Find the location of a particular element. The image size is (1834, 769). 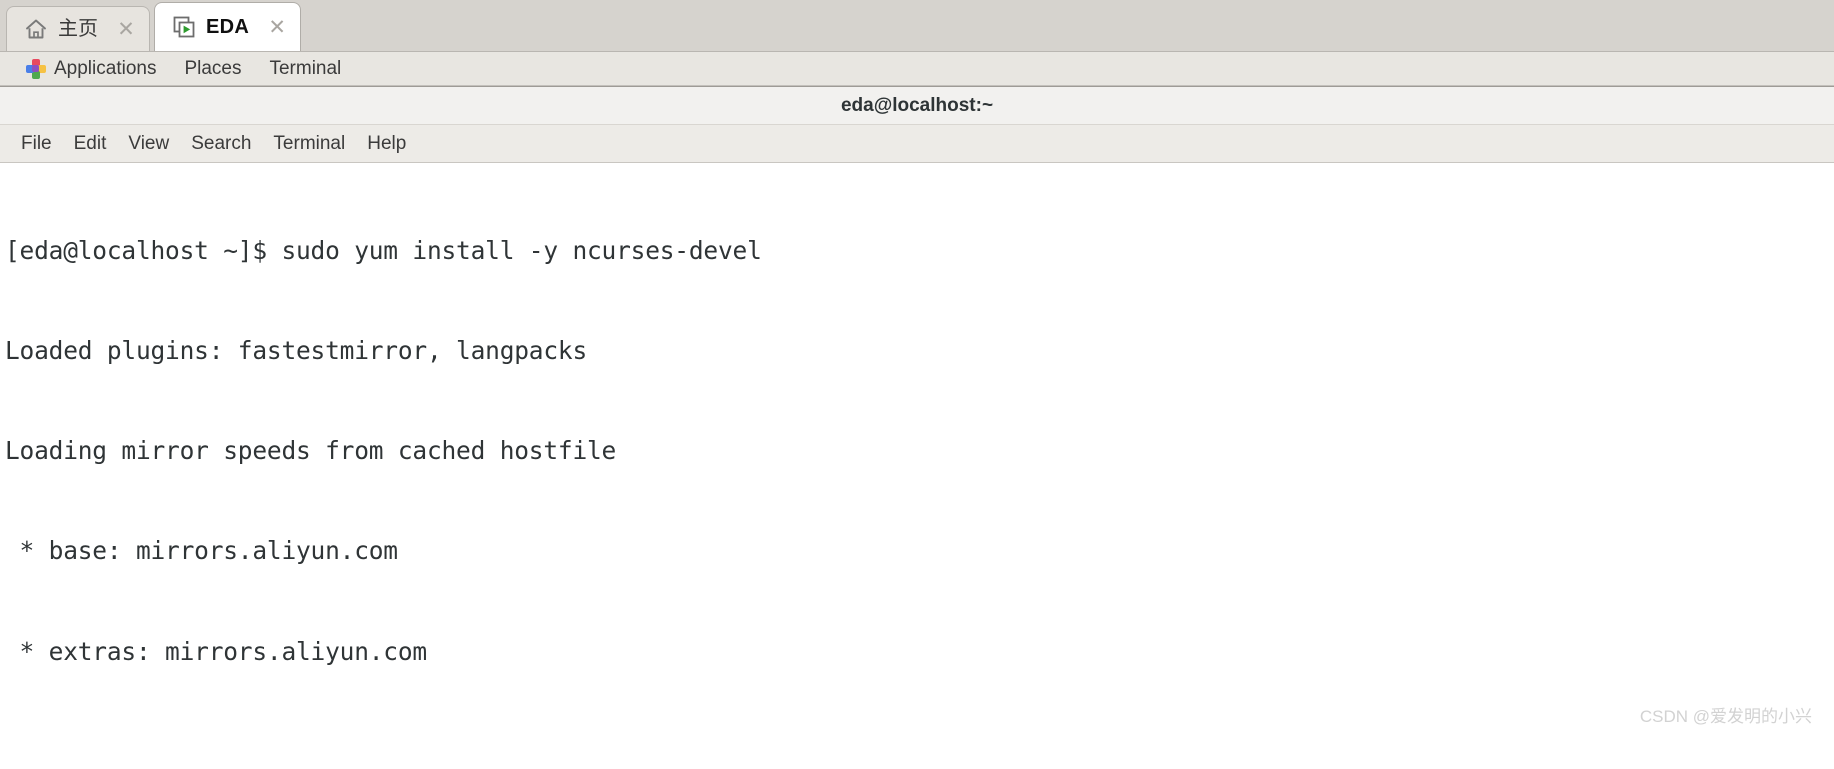

terminal-titlebar: eda@localhost:~ is located at coordinates (917, 106).